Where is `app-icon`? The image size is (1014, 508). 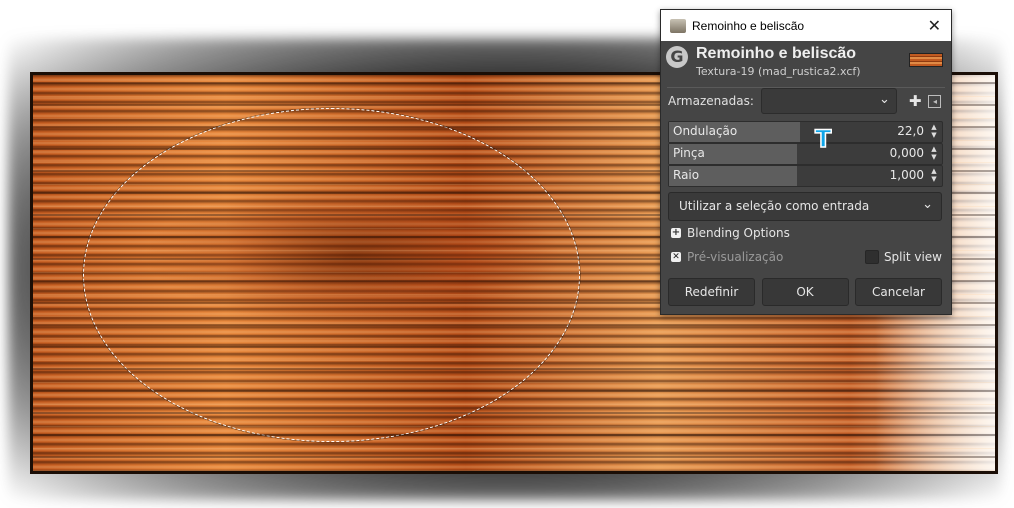
app-icon is located at coordinates (678, 25).